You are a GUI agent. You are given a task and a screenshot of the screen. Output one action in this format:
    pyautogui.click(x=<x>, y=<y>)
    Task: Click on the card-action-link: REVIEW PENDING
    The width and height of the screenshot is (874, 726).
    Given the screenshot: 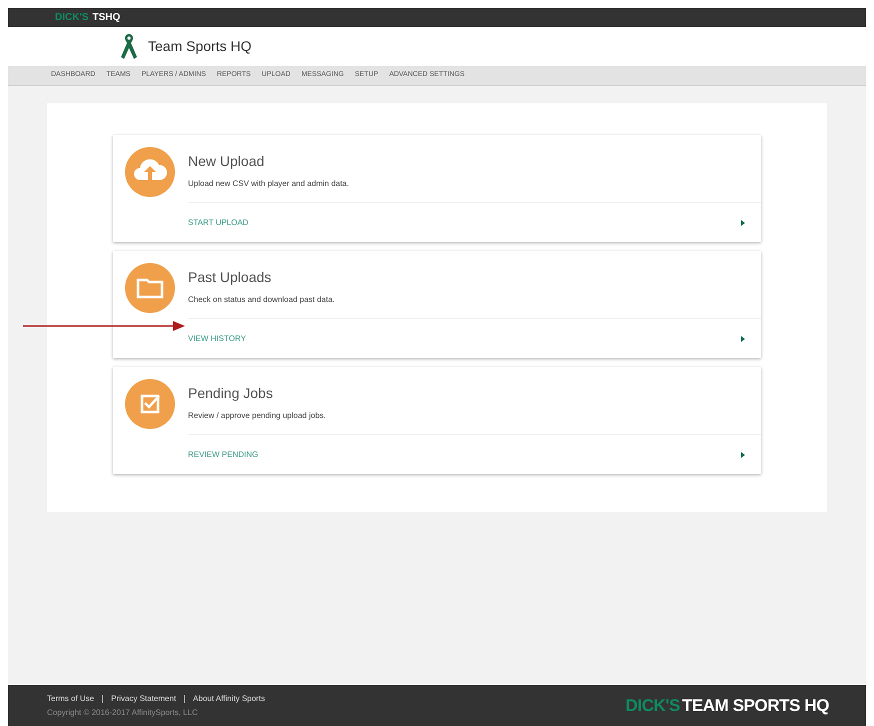 What is the action you would take?
    pyautogui.click(x=474, y=454)
    